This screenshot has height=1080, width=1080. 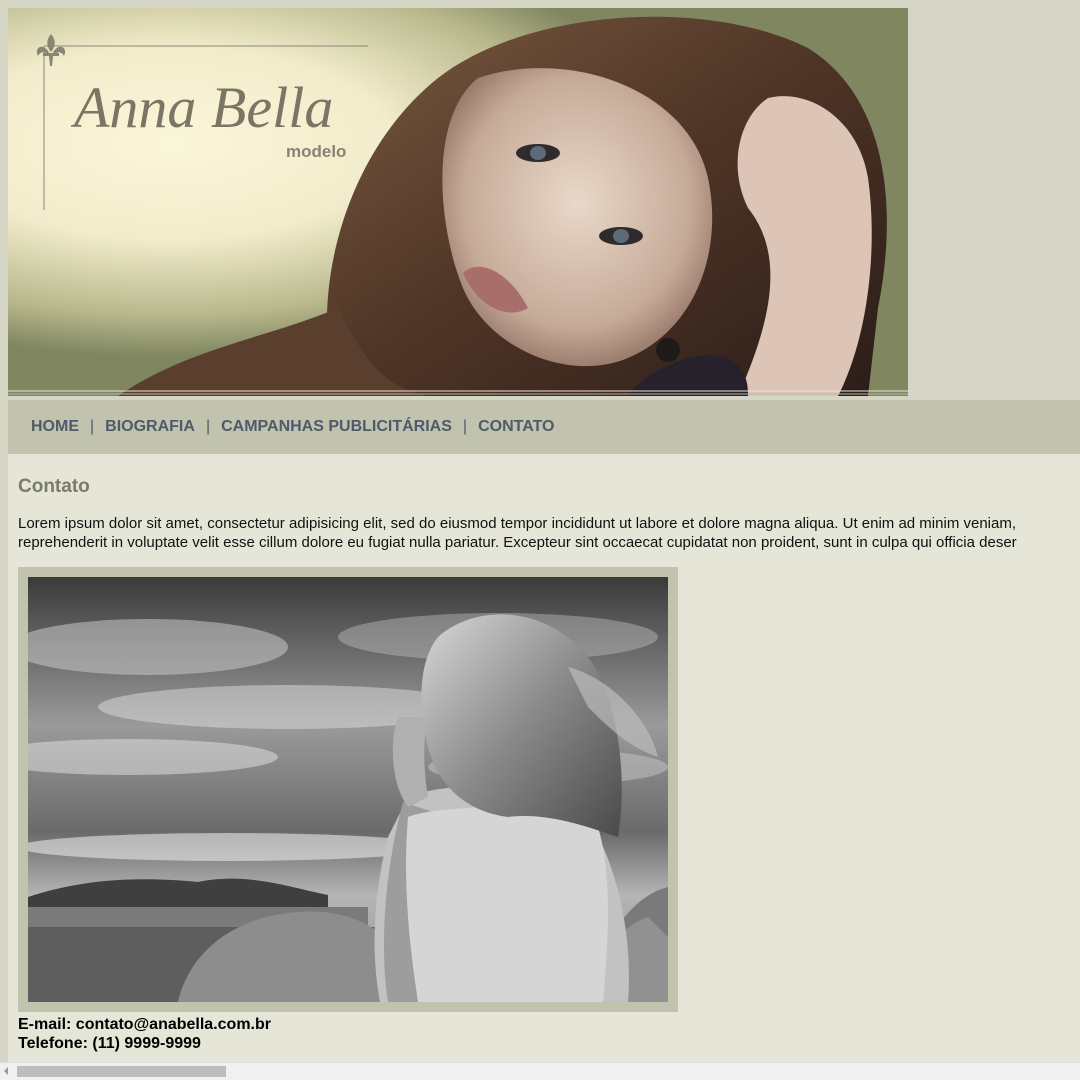 What do you see at coordinates (336, 427) in the screenshot?
I see `nav-campanhas: CAMPANHAS PUBLICITÁRIAS` at bounding box center [336, 427].